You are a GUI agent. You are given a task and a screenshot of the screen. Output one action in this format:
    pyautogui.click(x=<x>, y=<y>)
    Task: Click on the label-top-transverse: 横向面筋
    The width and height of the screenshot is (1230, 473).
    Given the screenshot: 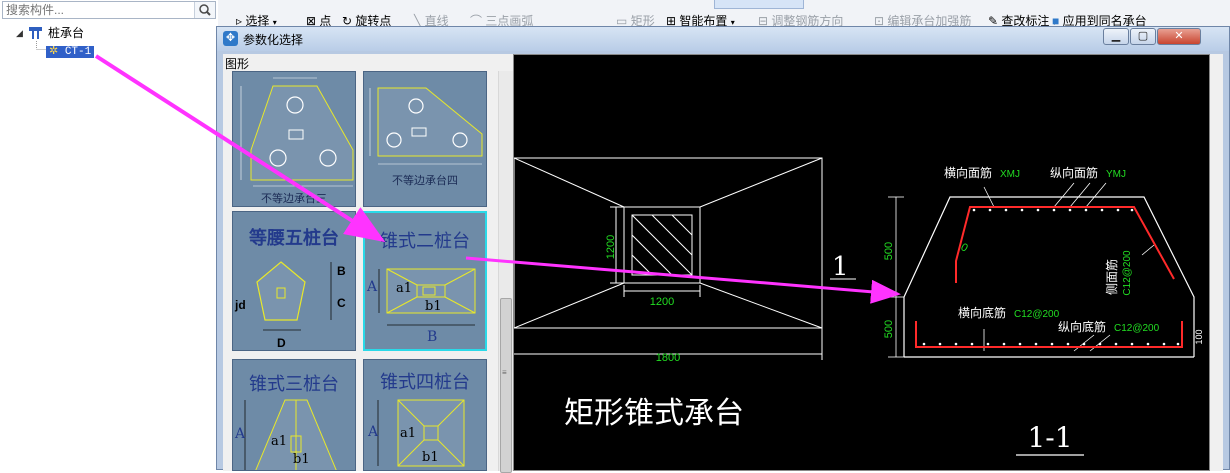 What is the action you would take?
    pyautogui.click(x=968, y=172)
    